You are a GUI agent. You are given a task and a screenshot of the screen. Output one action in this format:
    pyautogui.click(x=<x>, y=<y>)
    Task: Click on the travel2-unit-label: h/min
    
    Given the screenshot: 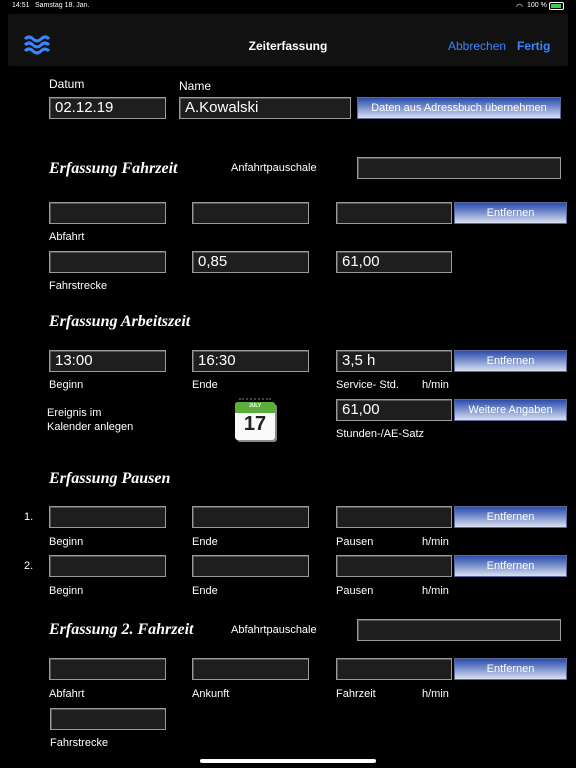 What is the action you would take?
    pyautogui.click(x=435, y=694)
    